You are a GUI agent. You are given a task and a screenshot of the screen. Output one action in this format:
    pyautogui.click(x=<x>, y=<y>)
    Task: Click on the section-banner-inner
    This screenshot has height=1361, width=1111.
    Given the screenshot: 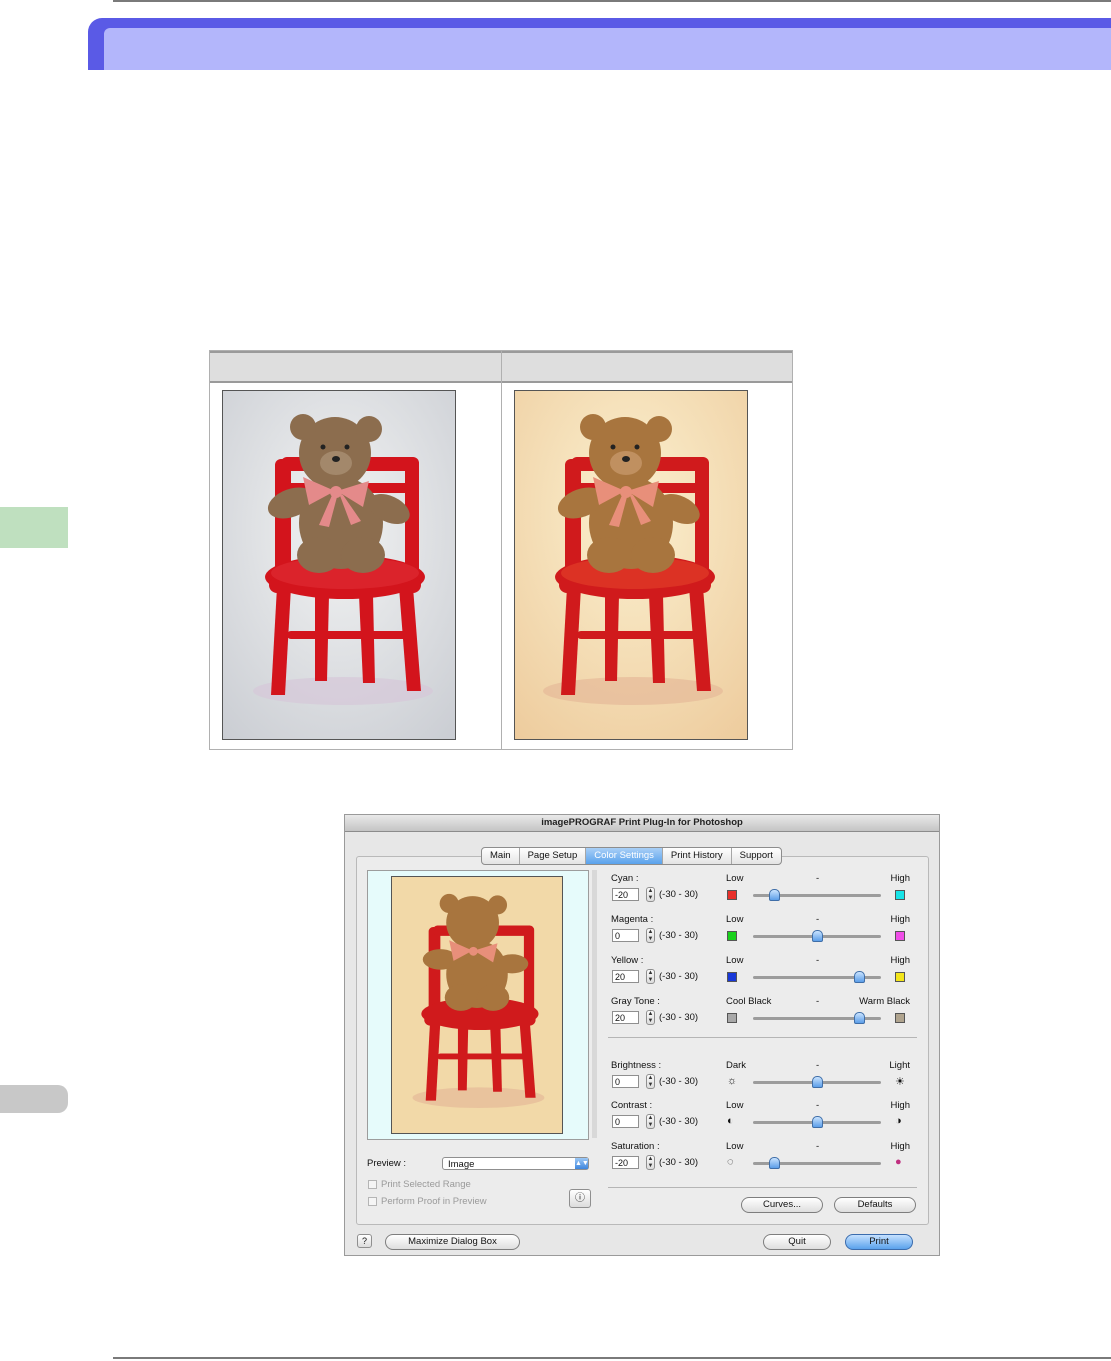 What is the action you would take?
    pyautogui.click(x=607, y=49)
    